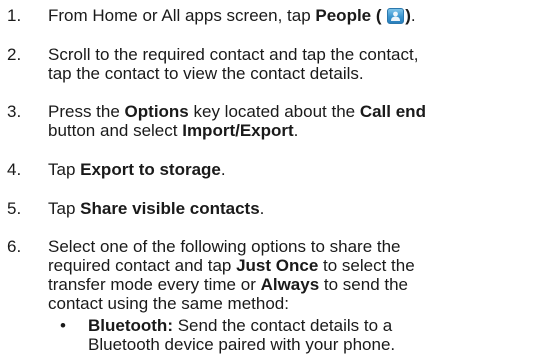  What do you see at coordinates (242, 344) in the screenshot?
I see `bullet-description: Bluetooth device paired with your phone.` at bounding box center [242, 344].